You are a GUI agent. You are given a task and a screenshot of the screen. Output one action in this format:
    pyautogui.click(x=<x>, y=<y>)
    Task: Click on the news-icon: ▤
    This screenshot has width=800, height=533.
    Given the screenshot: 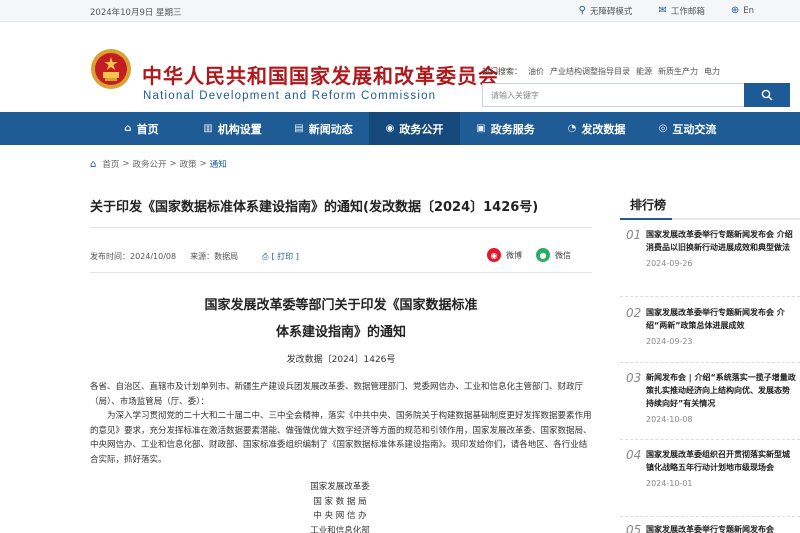 What is the action you would take?
    pyautogui.click(x=299, y=128)
    